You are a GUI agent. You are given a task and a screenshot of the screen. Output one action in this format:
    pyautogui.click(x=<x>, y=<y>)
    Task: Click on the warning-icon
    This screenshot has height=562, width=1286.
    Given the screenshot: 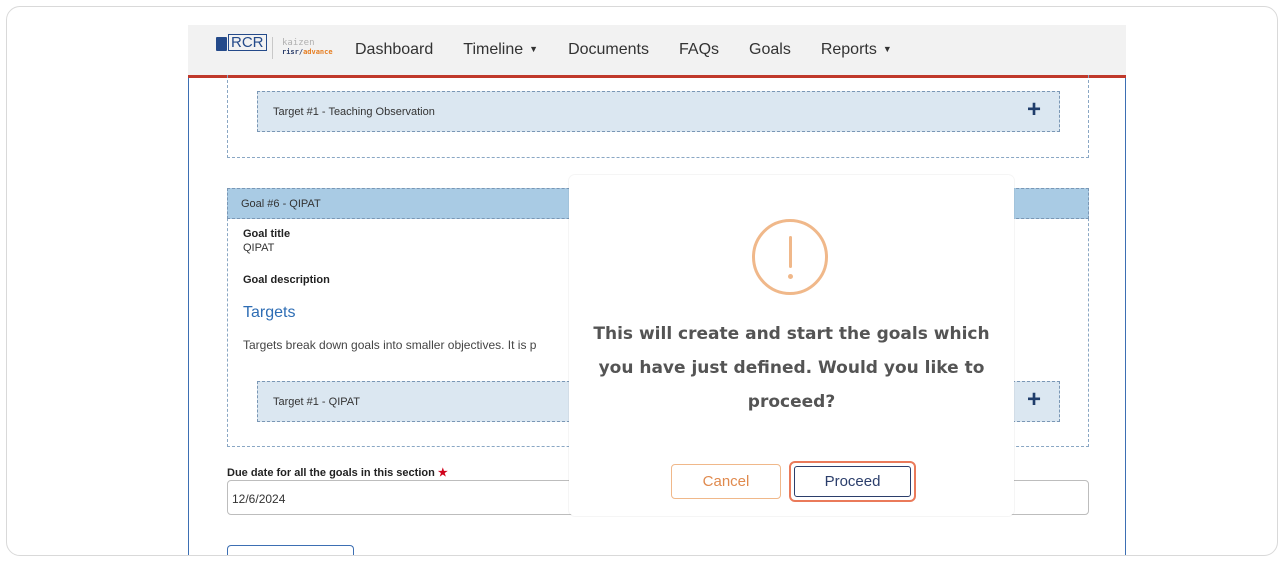 What is the action you would take?
    pyautogui.click(x=790, y=257)
    